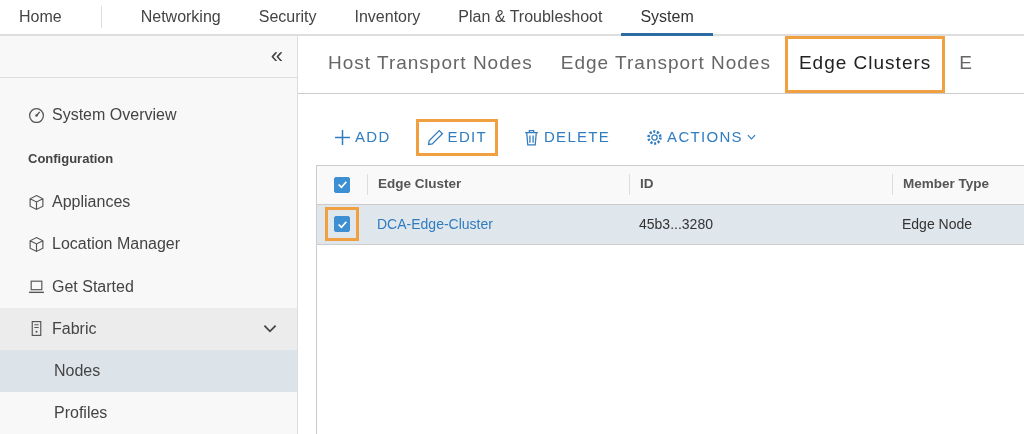  Describe the element at coordinates (148, 370) in the screenshot. I see `sidebar-item: Nodes` at that location.